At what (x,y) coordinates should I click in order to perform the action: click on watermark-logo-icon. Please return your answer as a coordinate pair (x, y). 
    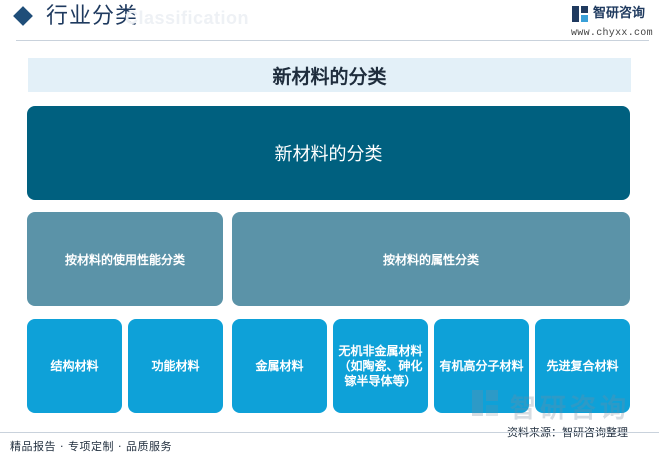
    Looking at the image, I should click on (485, 403).